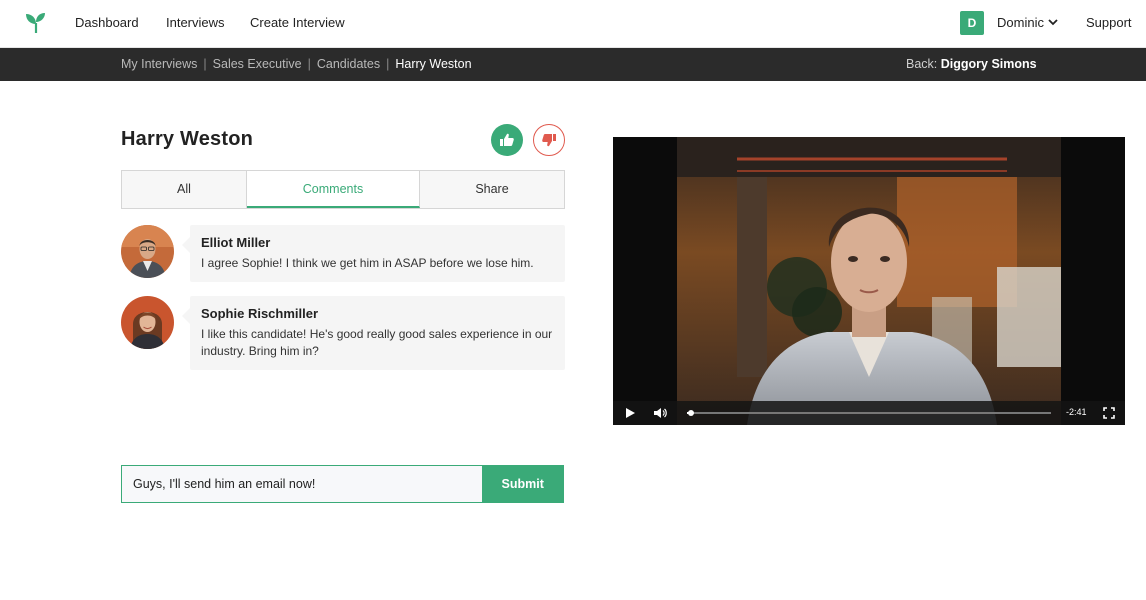 The height and width of the screenshot is (600, 1146). I want to click on tab-comments: Comments, so click(333, 189).